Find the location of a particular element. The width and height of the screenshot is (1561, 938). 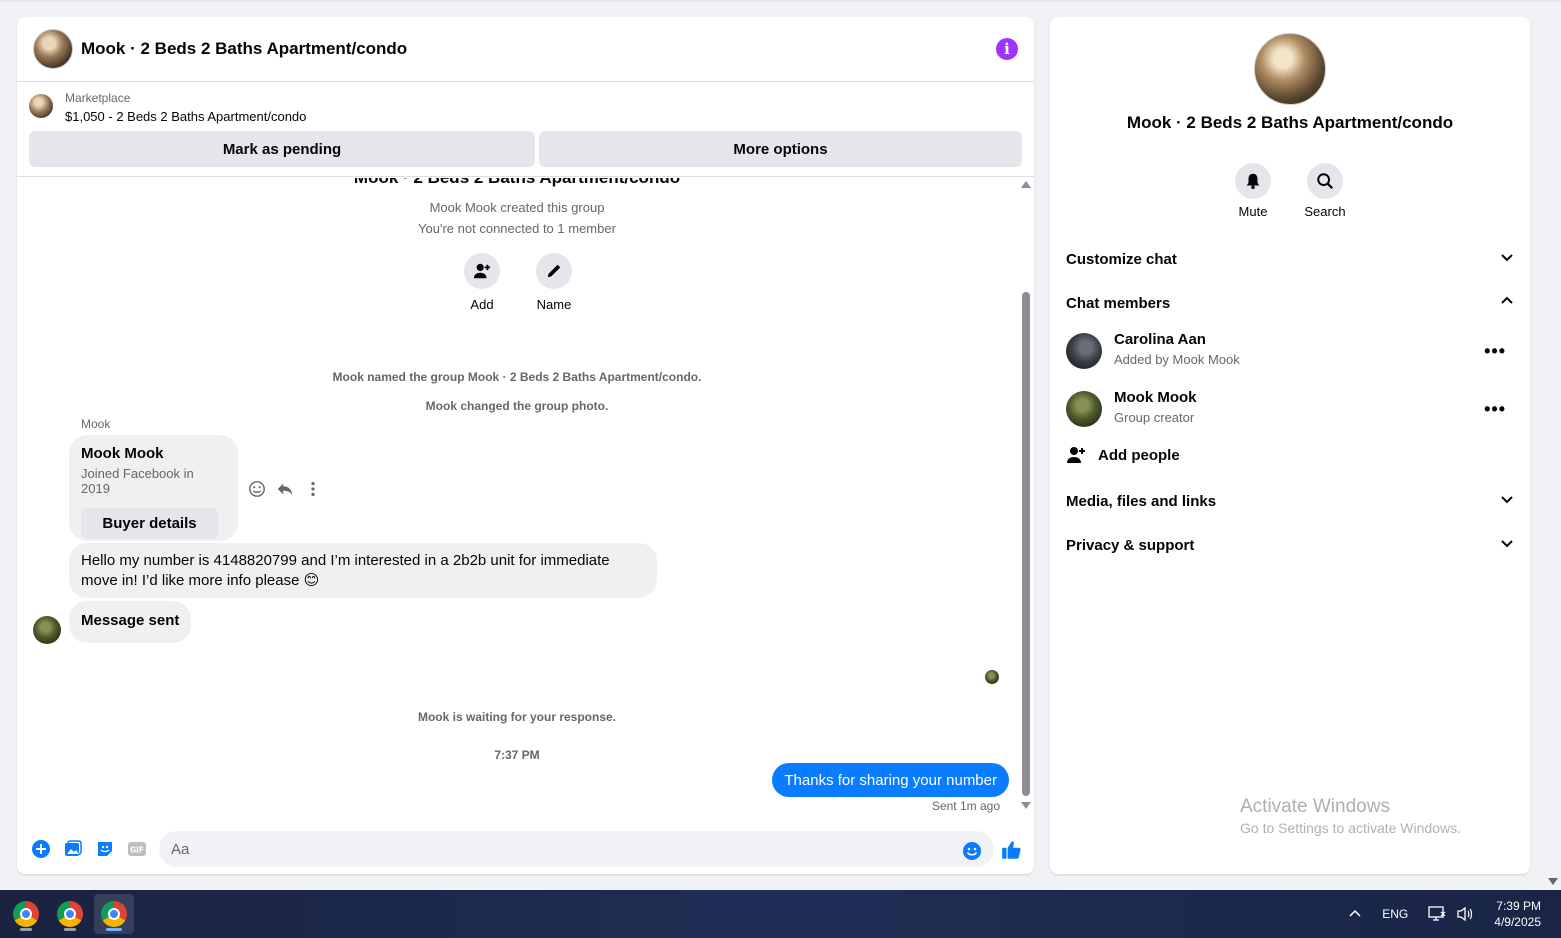

buyer-name: Mook Mook is located at coordinates (122, 453).